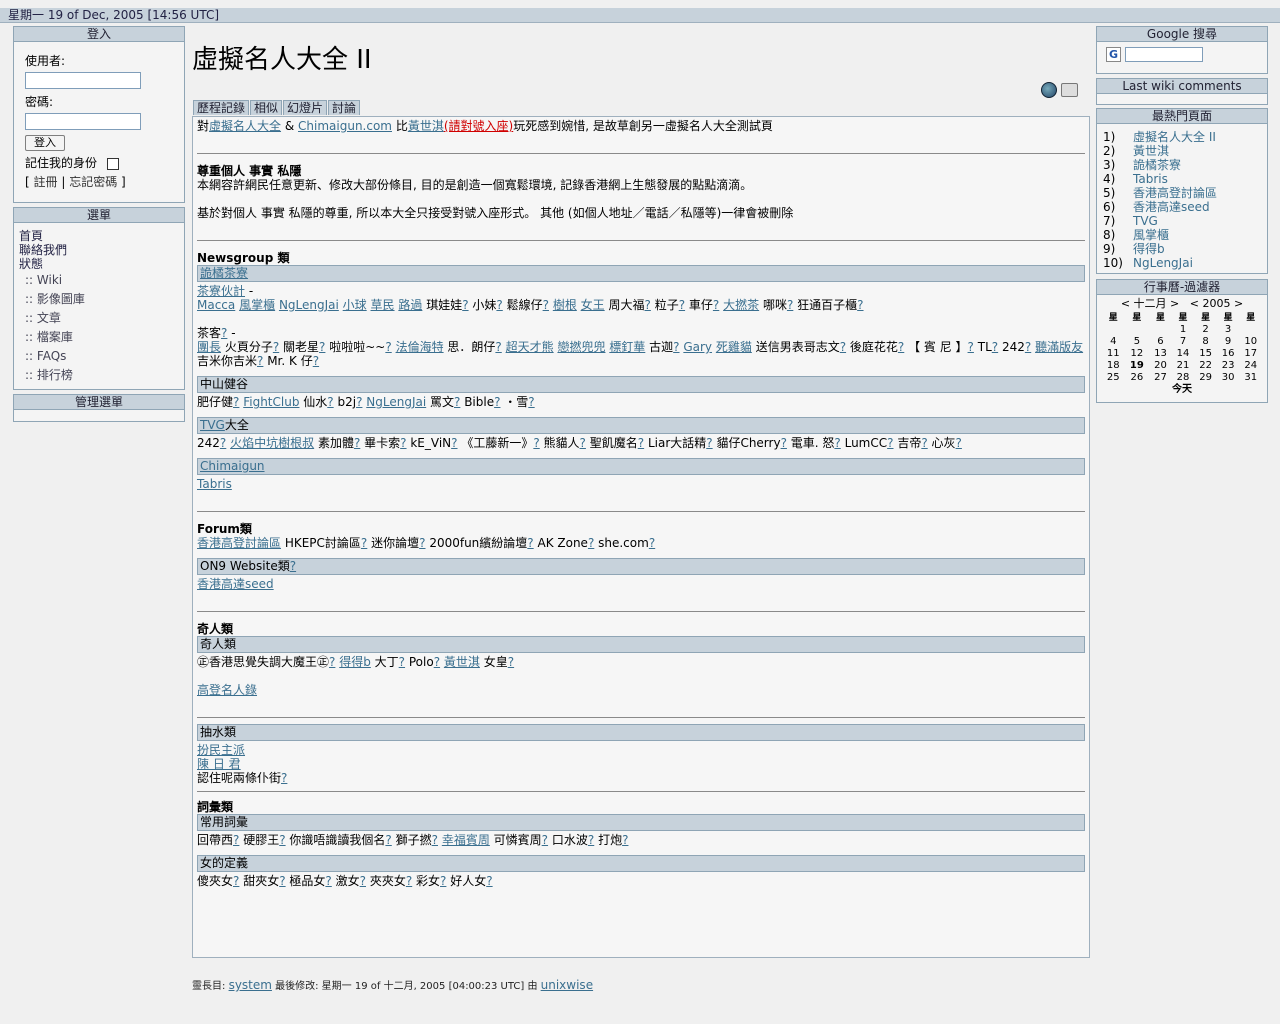 This screenshot has height=1024, width=1280. What do you see at coordinates (1137, 366) in the screenshot?
I see `calendar-day: 19` at bounding box center [1137, 366].